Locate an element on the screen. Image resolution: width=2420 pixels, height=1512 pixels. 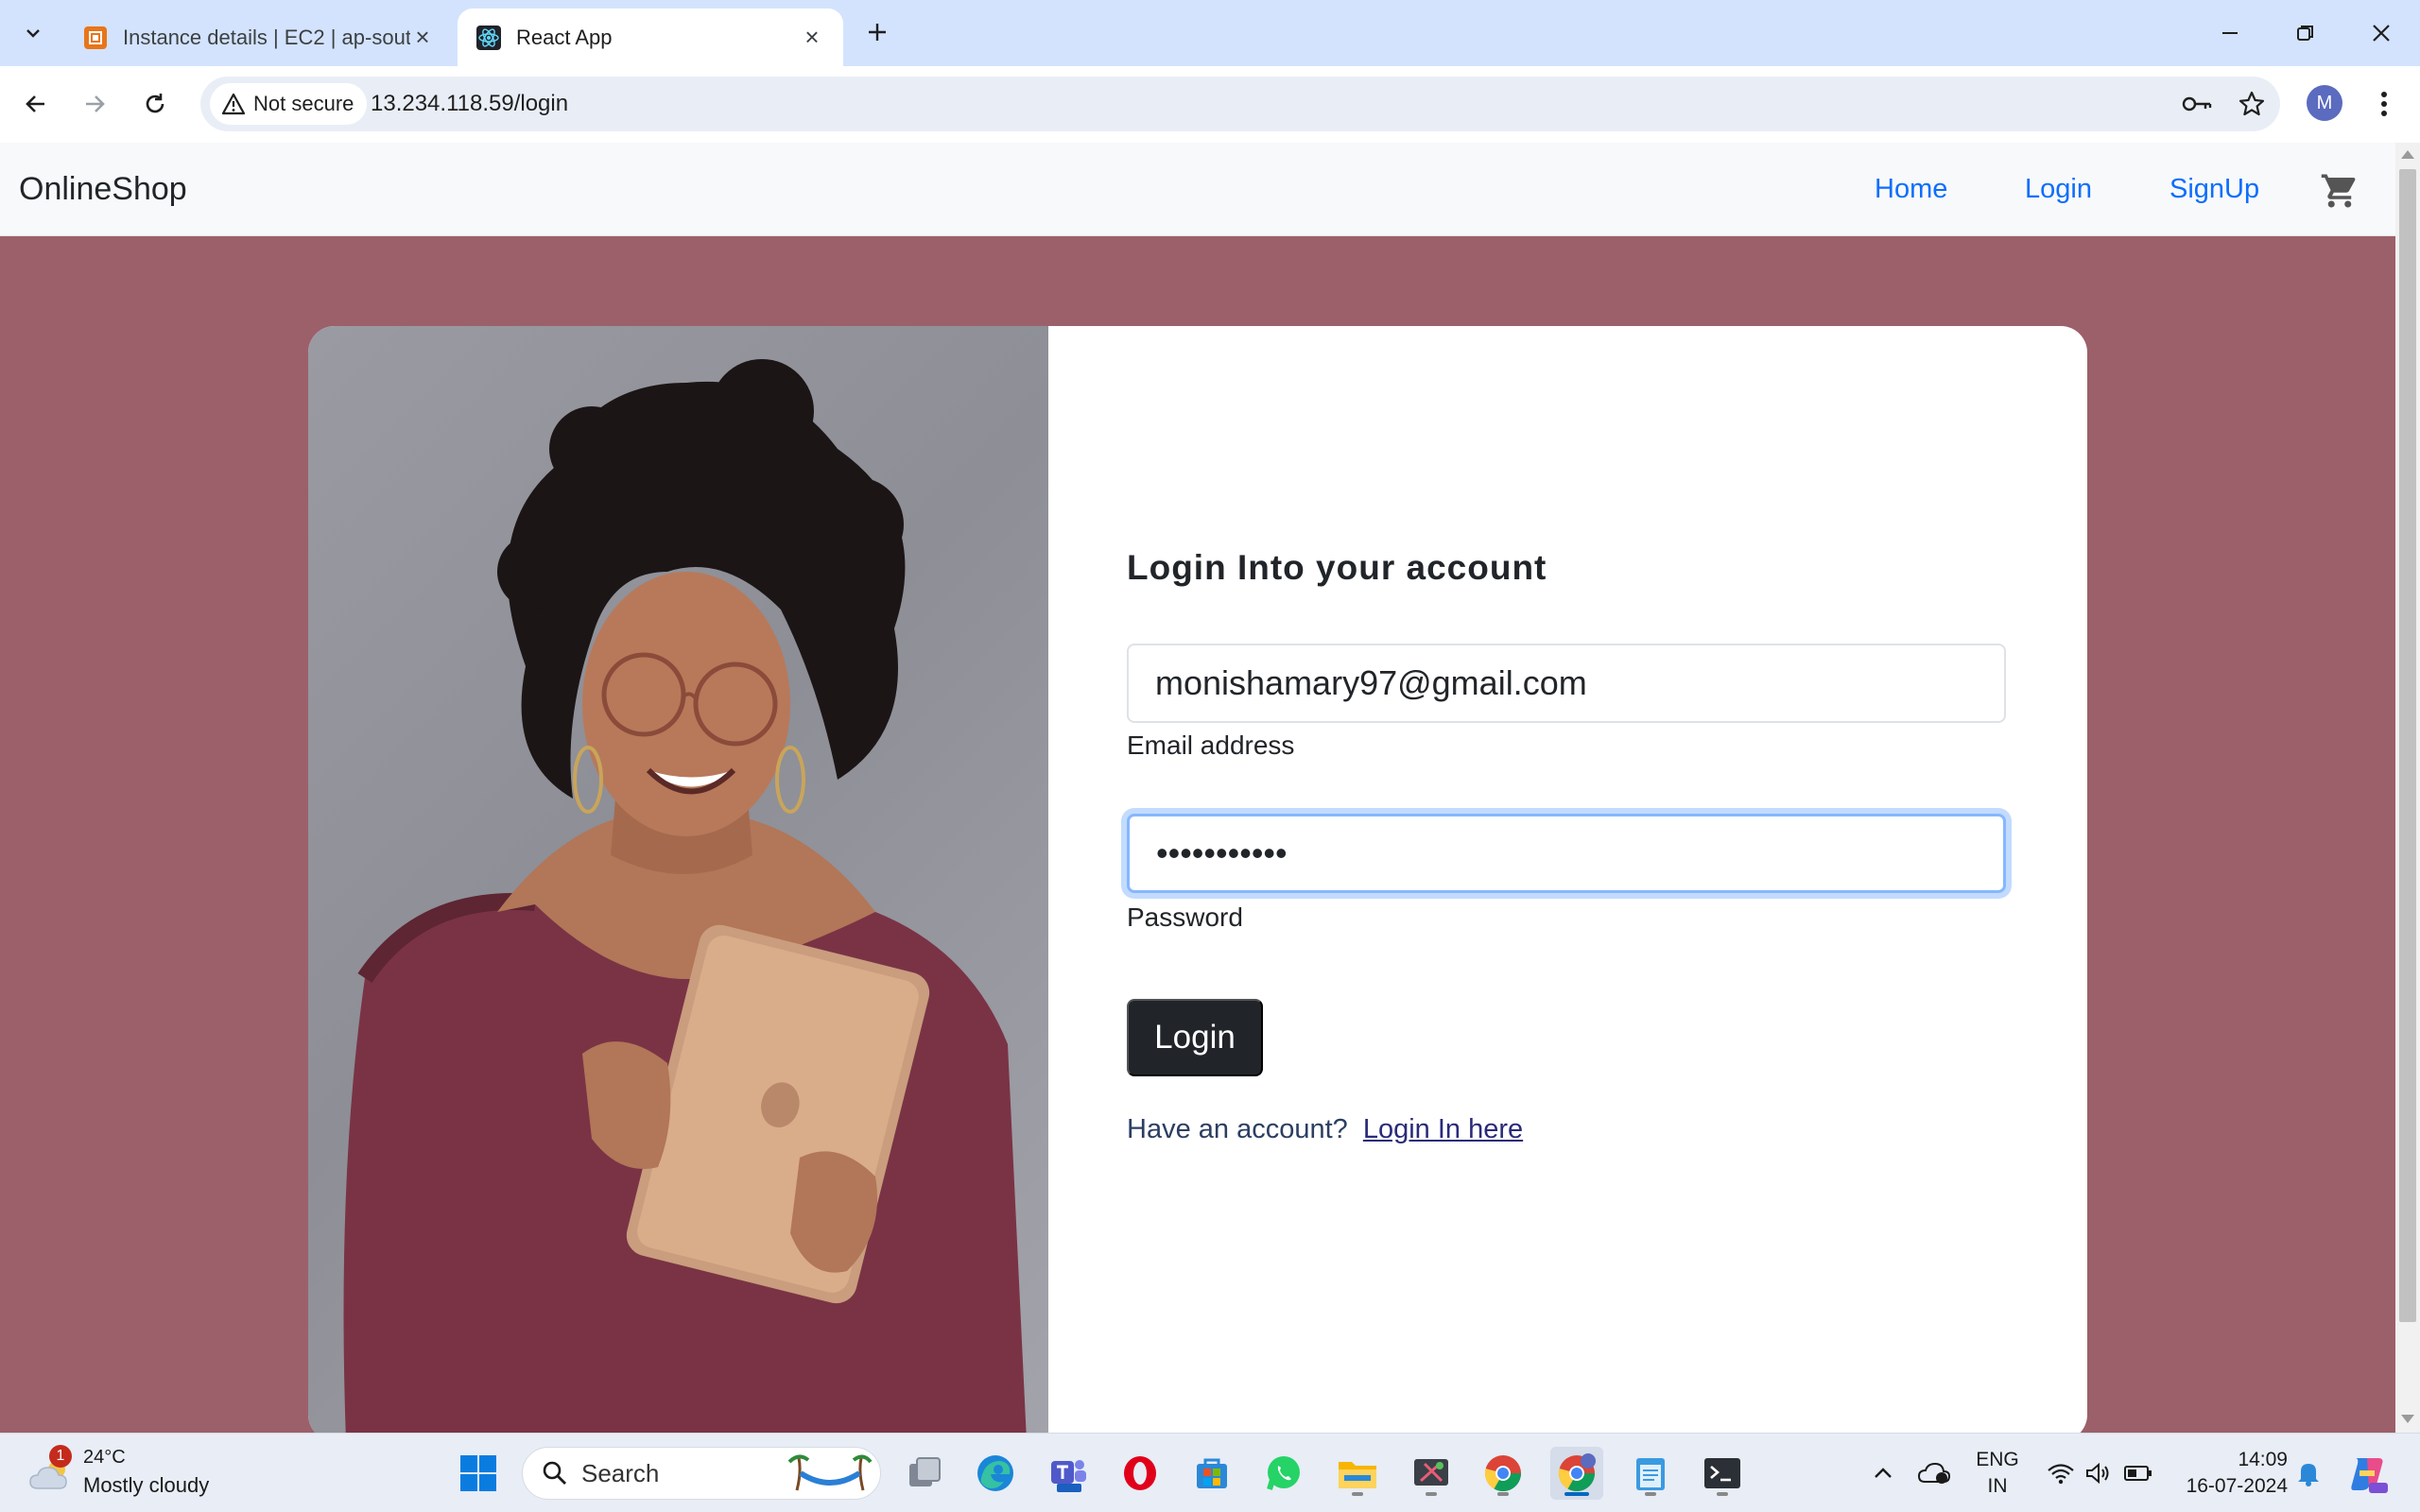
reload-button is located at coordinates (155, 104).